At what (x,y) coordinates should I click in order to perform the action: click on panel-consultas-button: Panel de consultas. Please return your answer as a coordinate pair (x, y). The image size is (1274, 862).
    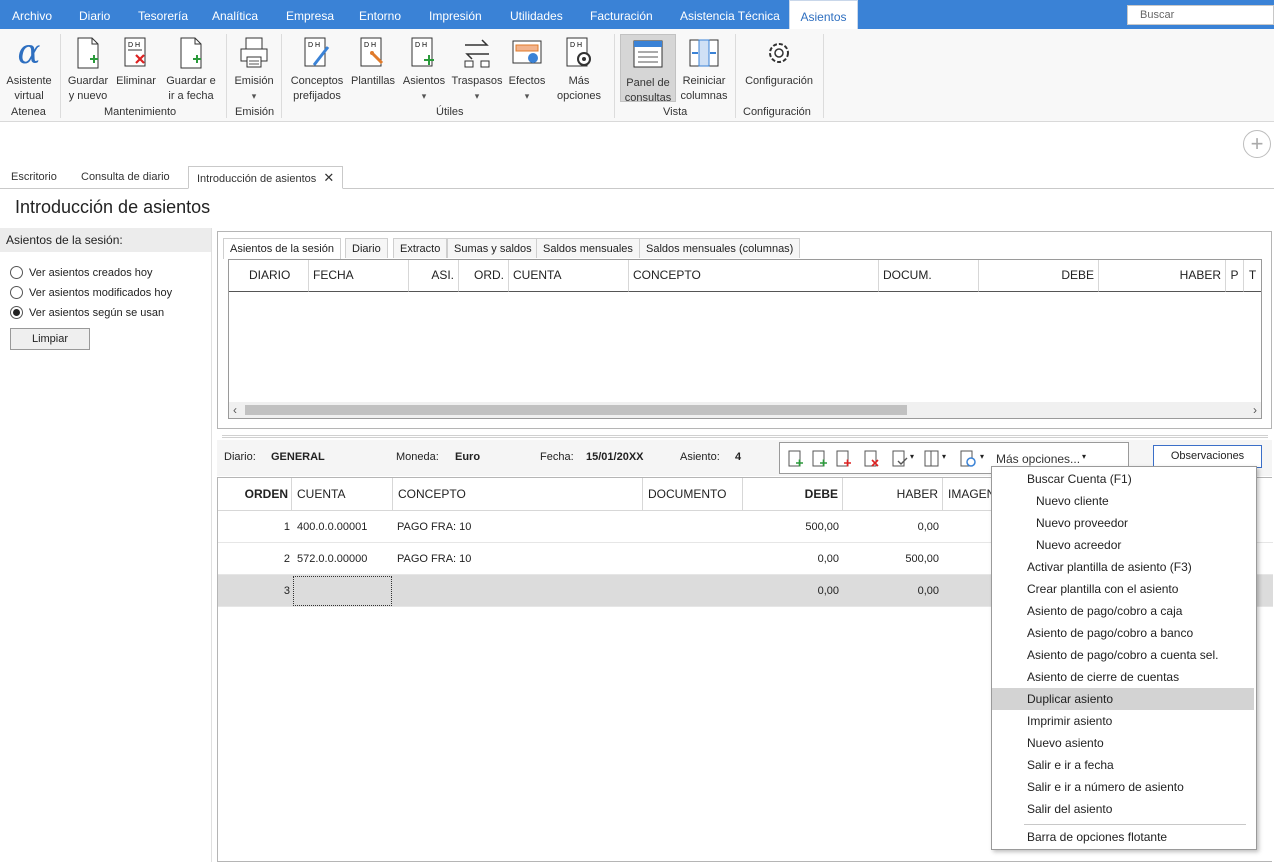
    Looking at the image, I should click on (648, 69).